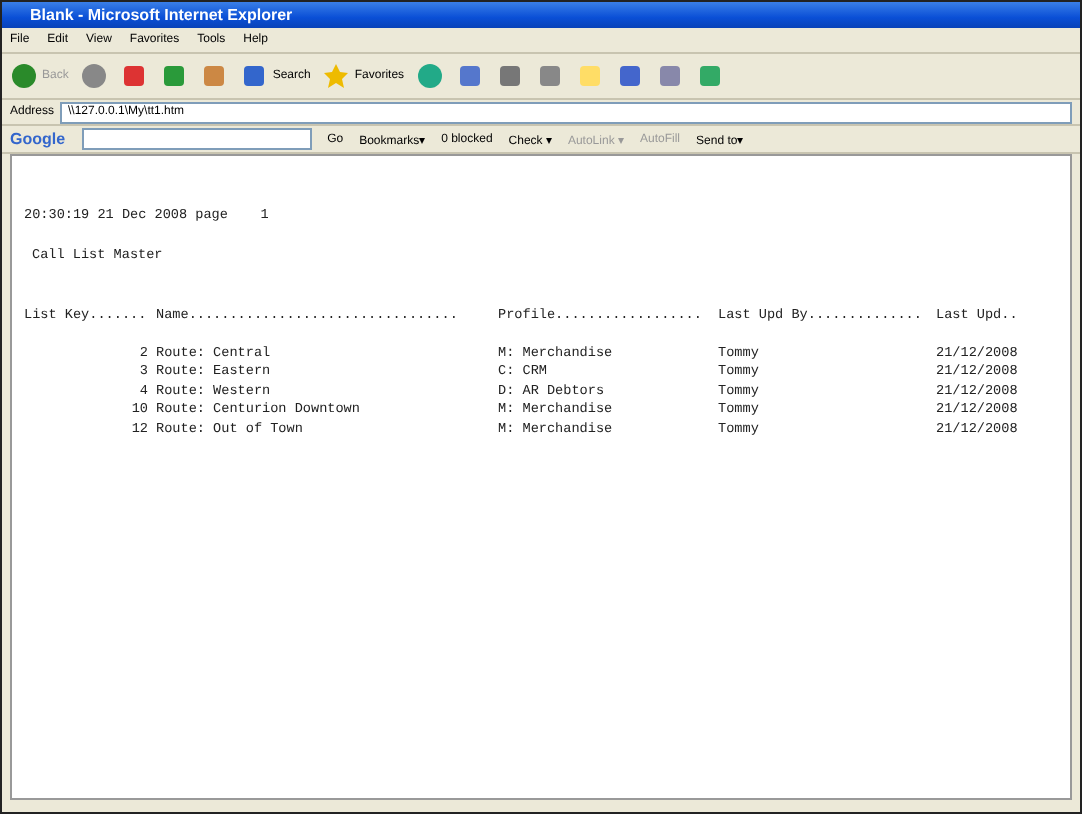  I want to click on google-logo: Google, so click(38, 139).